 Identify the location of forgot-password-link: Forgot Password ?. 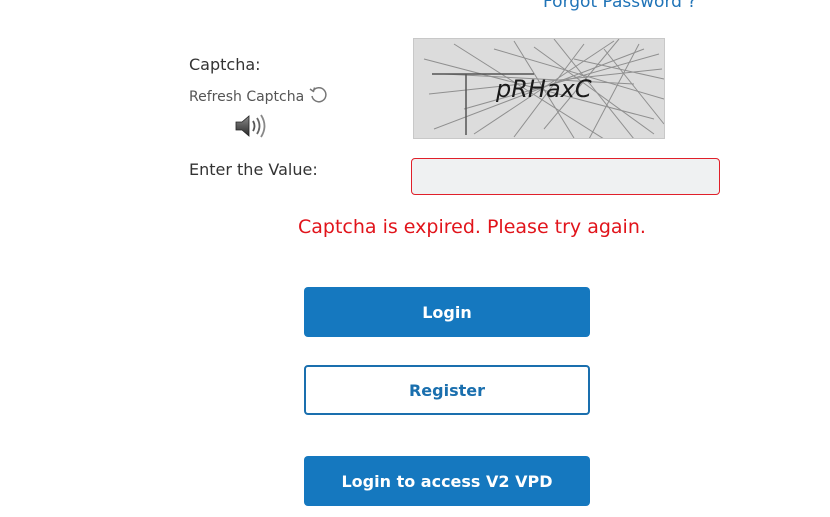
(619, 6).